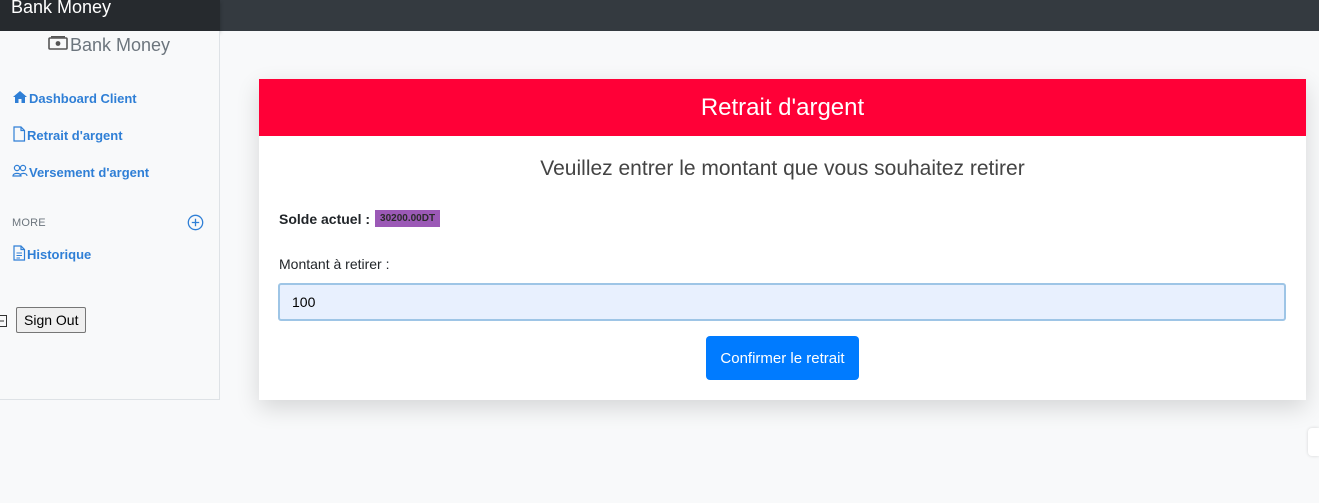 The width and height of the screenshot is (1319, 503). I want to click on sidebar-item-label: Retrait d'argent, so click(75, 135).